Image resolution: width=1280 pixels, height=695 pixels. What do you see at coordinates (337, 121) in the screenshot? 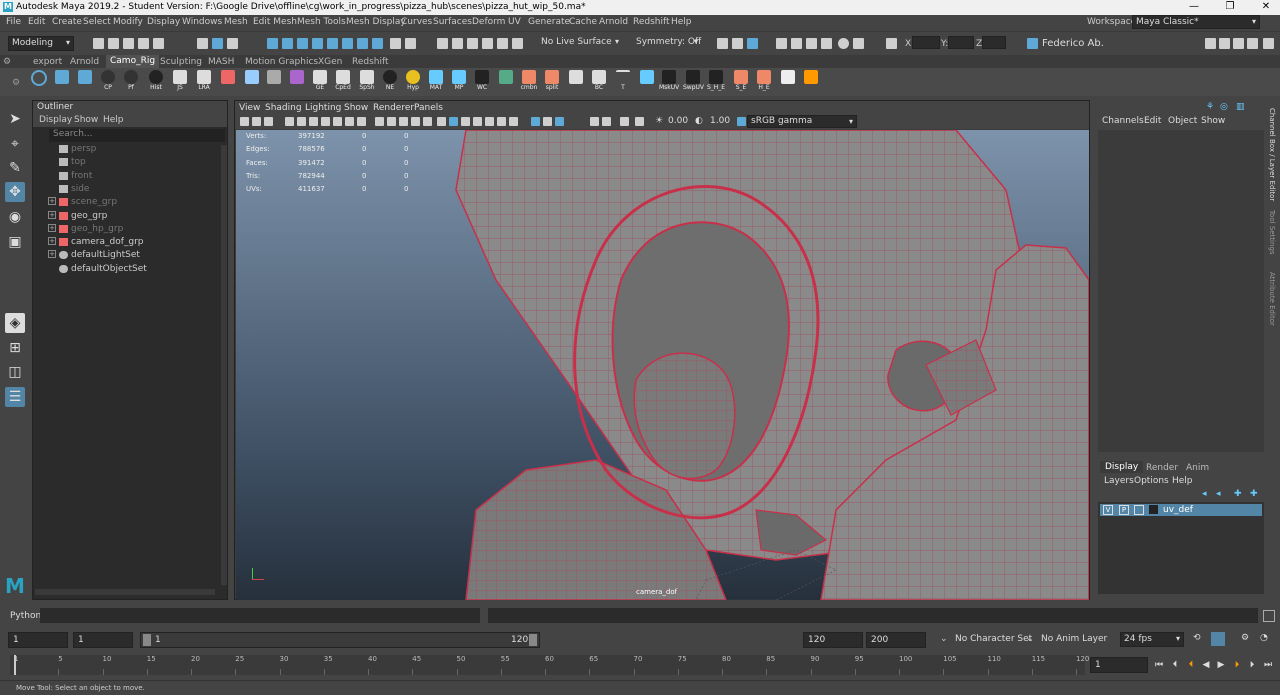
I see `field-chart-icon` at bounding box center [337, 121].